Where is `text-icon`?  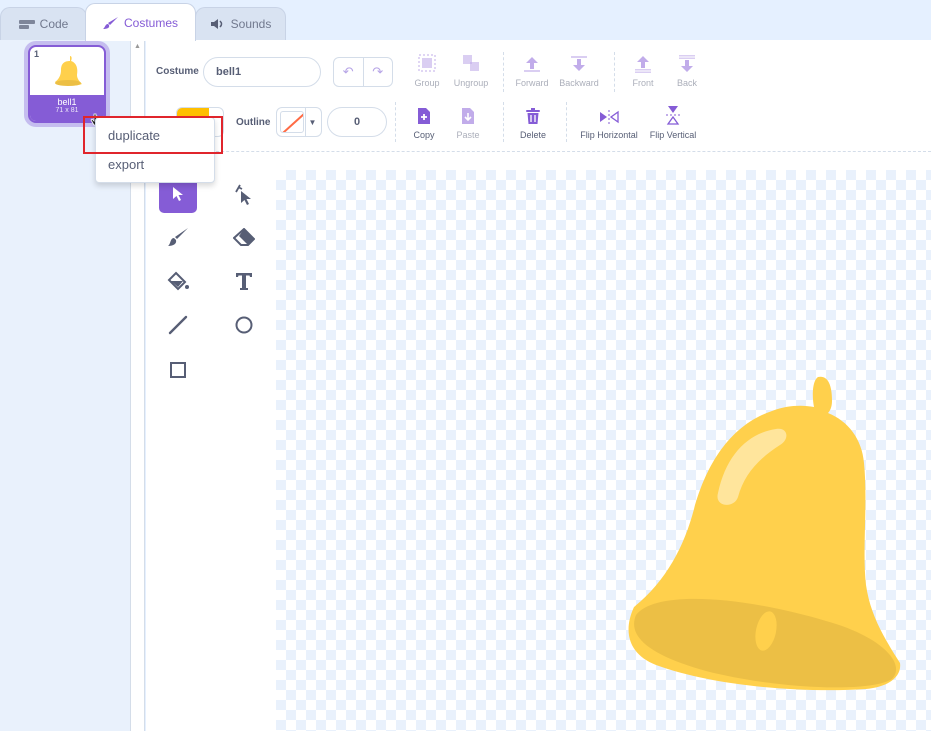
text-icon is located at coordinates (244, 281).